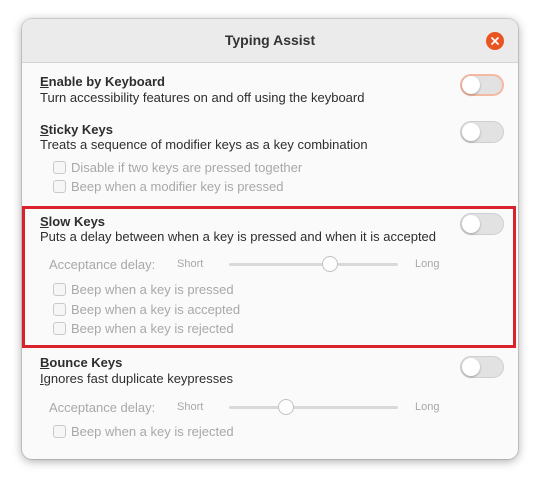  What do you see at coordinates (102, 407) in the screenshot?
I see `bounce-keys-acceptance-delay-label: Acceptance delay:` at bounding box center [102, 407].